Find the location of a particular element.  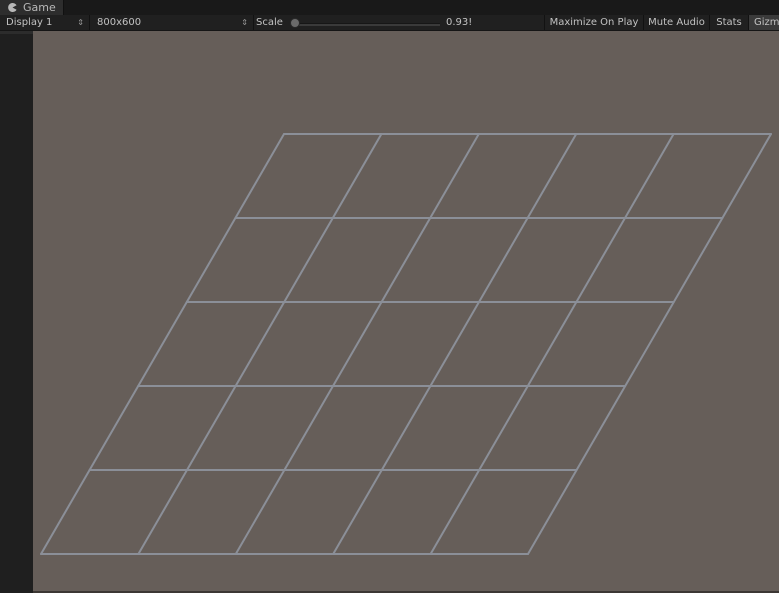

tab-bar: Game is located at coordinates (389, 7).